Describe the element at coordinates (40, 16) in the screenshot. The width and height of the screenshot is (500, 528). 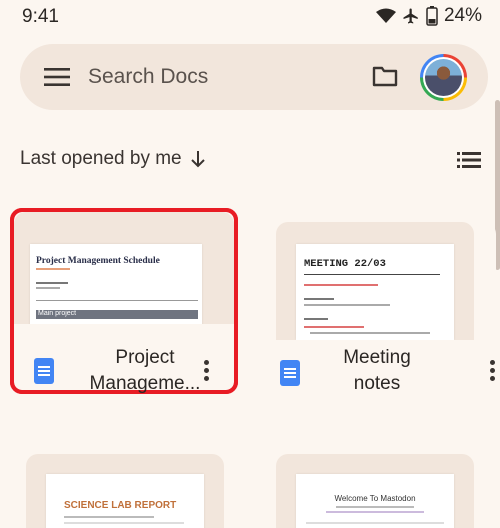
I see `status-time: 9:41` at that location.